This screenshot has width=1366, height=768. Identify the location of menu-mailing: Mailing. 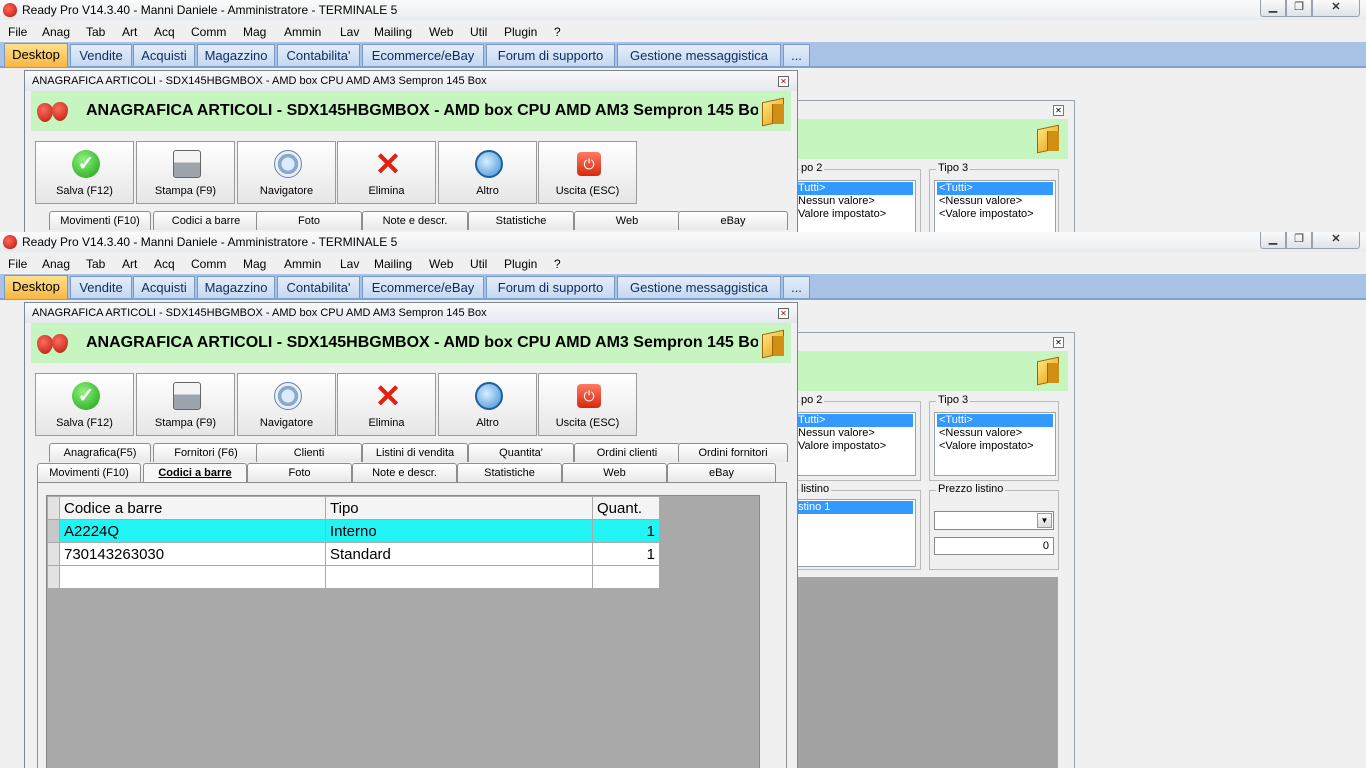
(393, 32).